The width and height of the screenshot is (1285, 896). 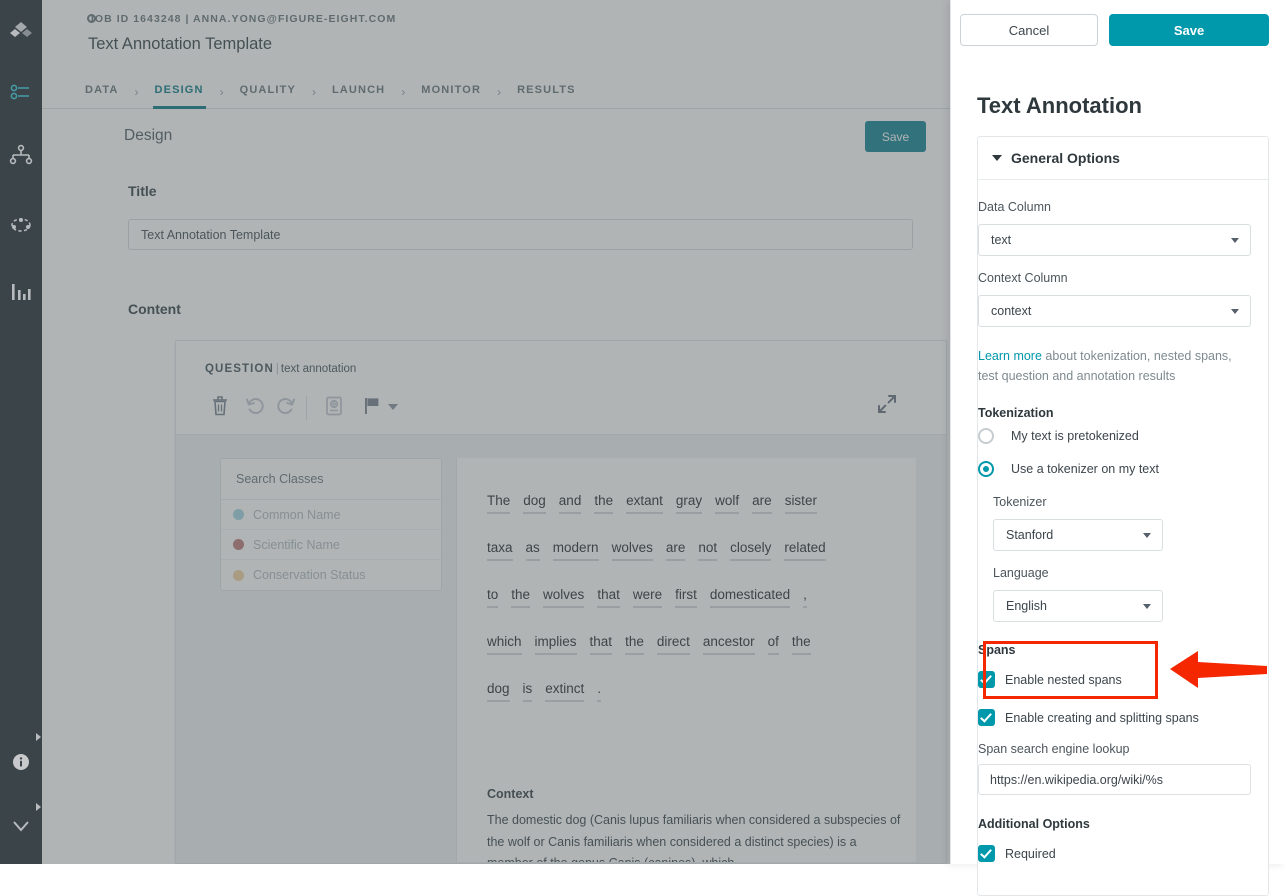 What do you see at coordinates (1114, 311) in the screenshot?
I see `context-column-select: context` at bounding box center [1114, 311].